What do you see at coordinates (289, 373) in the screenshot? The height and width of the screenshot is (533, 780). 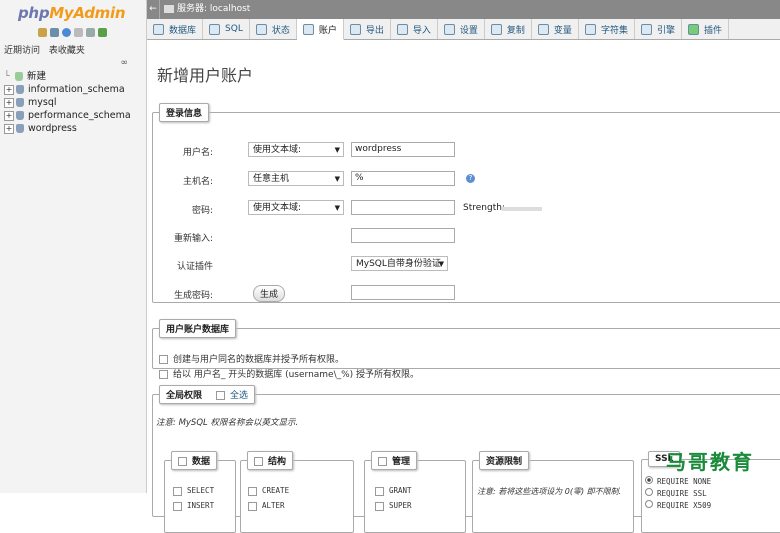 I see `grant-wildcard-option: 给以 用户名_ 开头的数据库 (username\_%) 授予所有权限。` at bounding box center [289, 373].